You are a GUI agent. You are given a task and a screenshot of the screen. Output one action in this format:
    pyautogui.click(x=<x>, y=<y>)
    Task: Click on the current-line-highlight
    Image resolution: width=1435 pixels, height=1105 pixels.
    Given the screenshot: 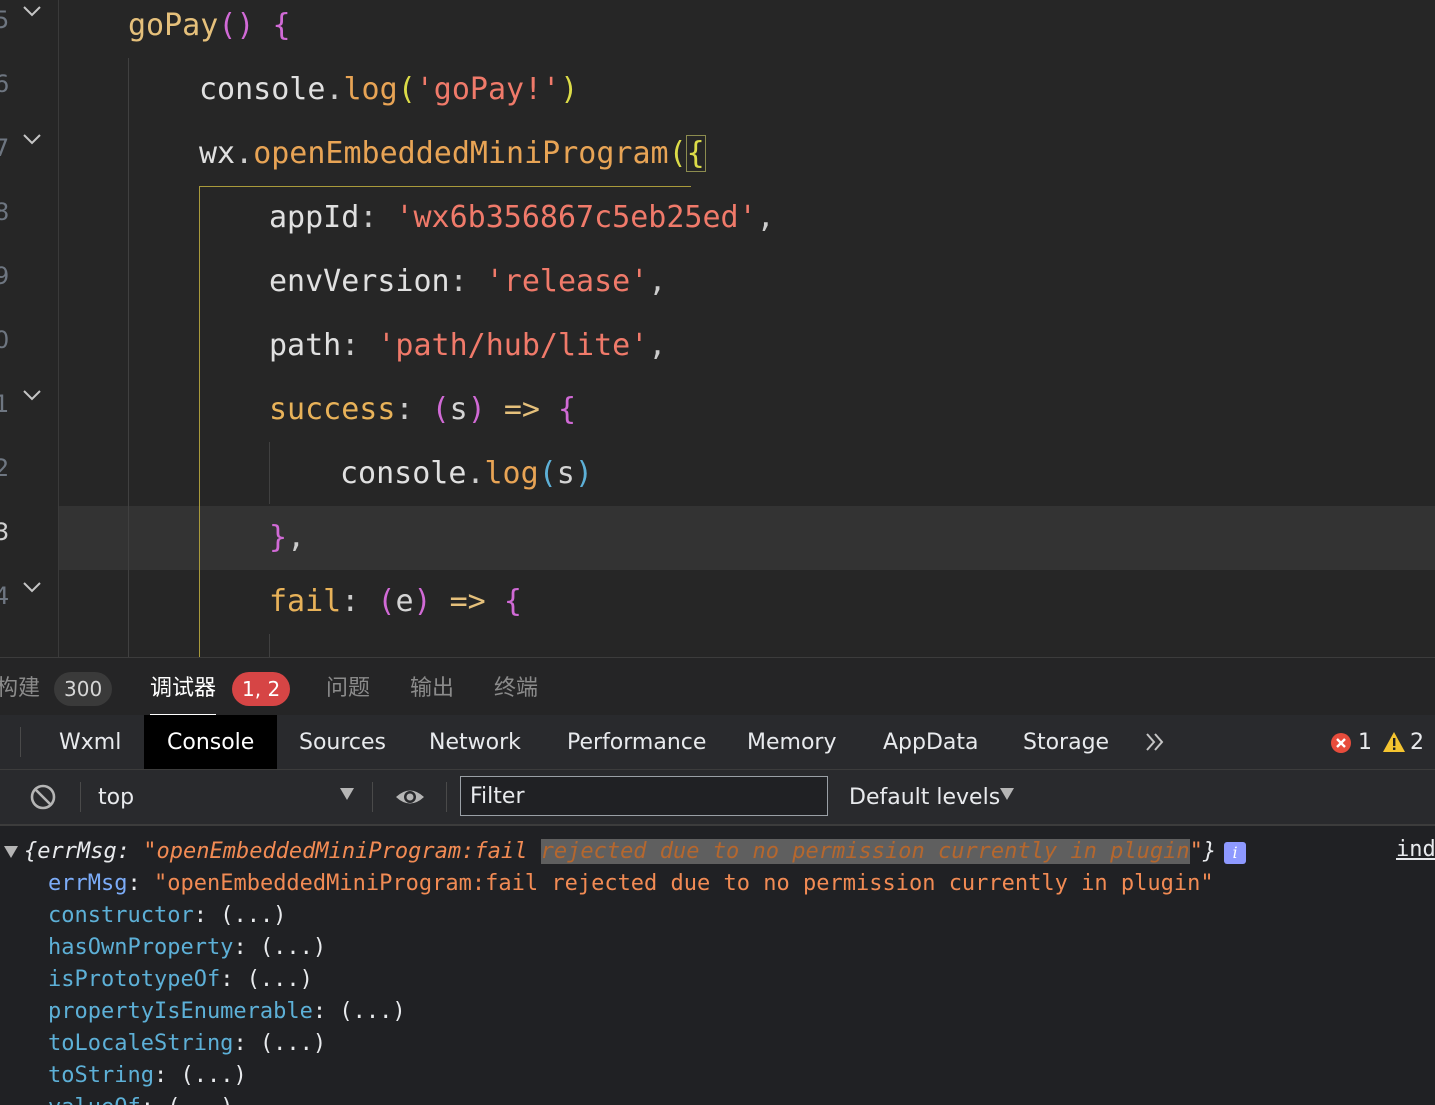 What is the action you would take?
    pyautogui.click(x=747, y=538)
    